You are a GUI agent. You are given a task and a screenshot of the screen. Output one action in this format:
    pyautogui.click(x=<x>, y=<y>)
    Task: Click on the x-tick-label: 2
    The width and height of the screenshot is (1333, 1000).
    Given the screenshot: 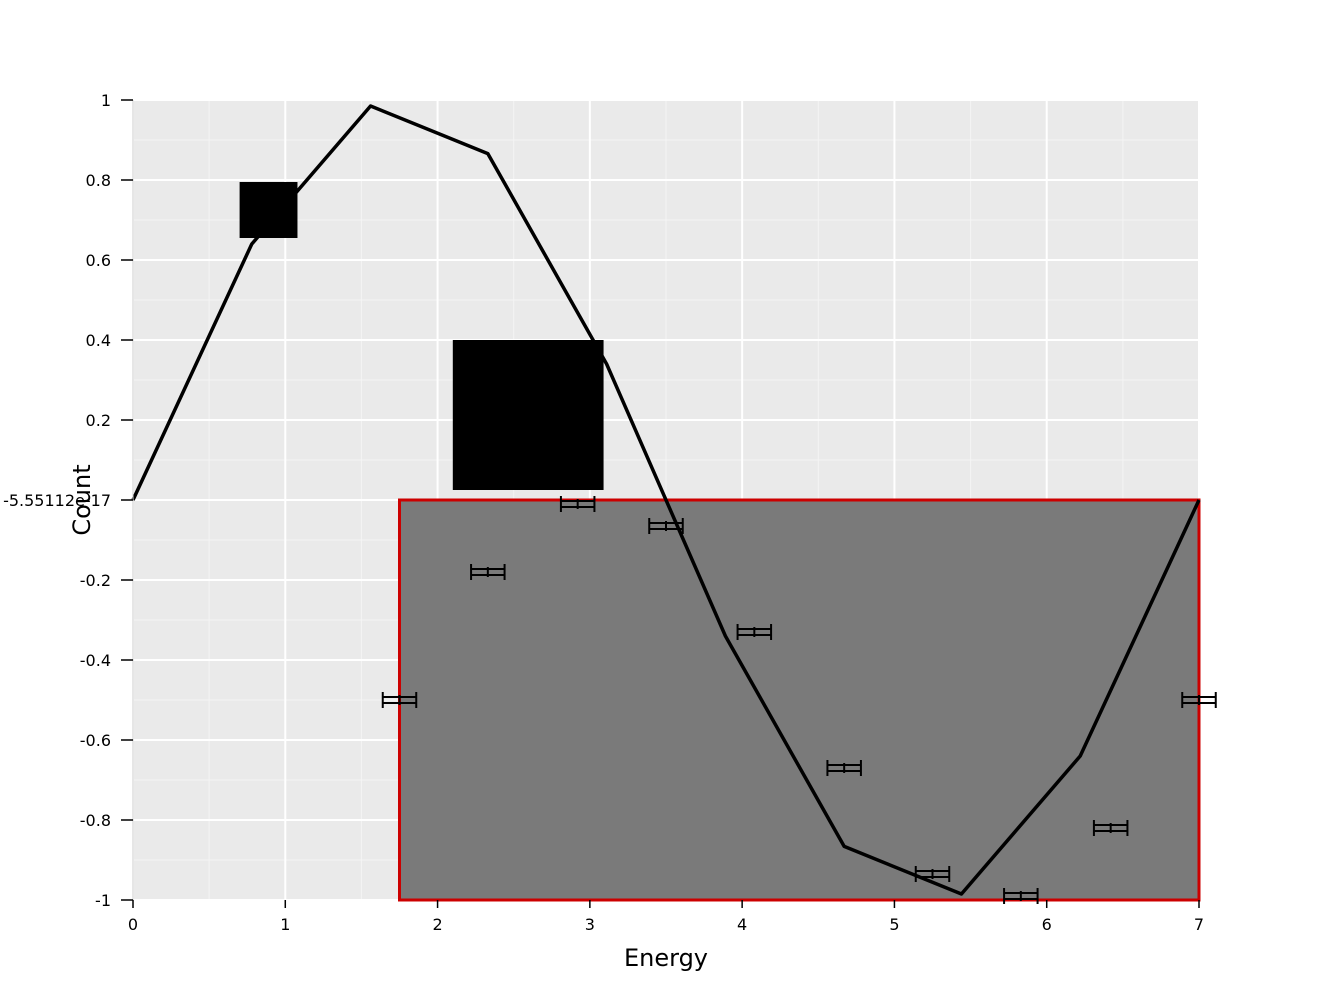 What is the action you would take?
    pyautogui.click(x=437, y=924)
    